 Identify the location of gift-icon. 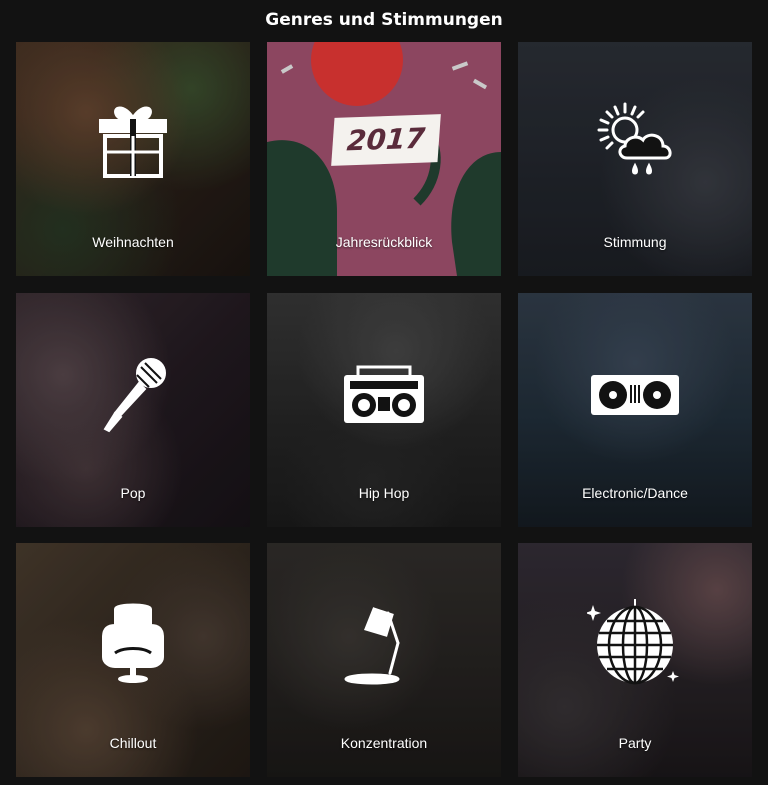
(133, 142).